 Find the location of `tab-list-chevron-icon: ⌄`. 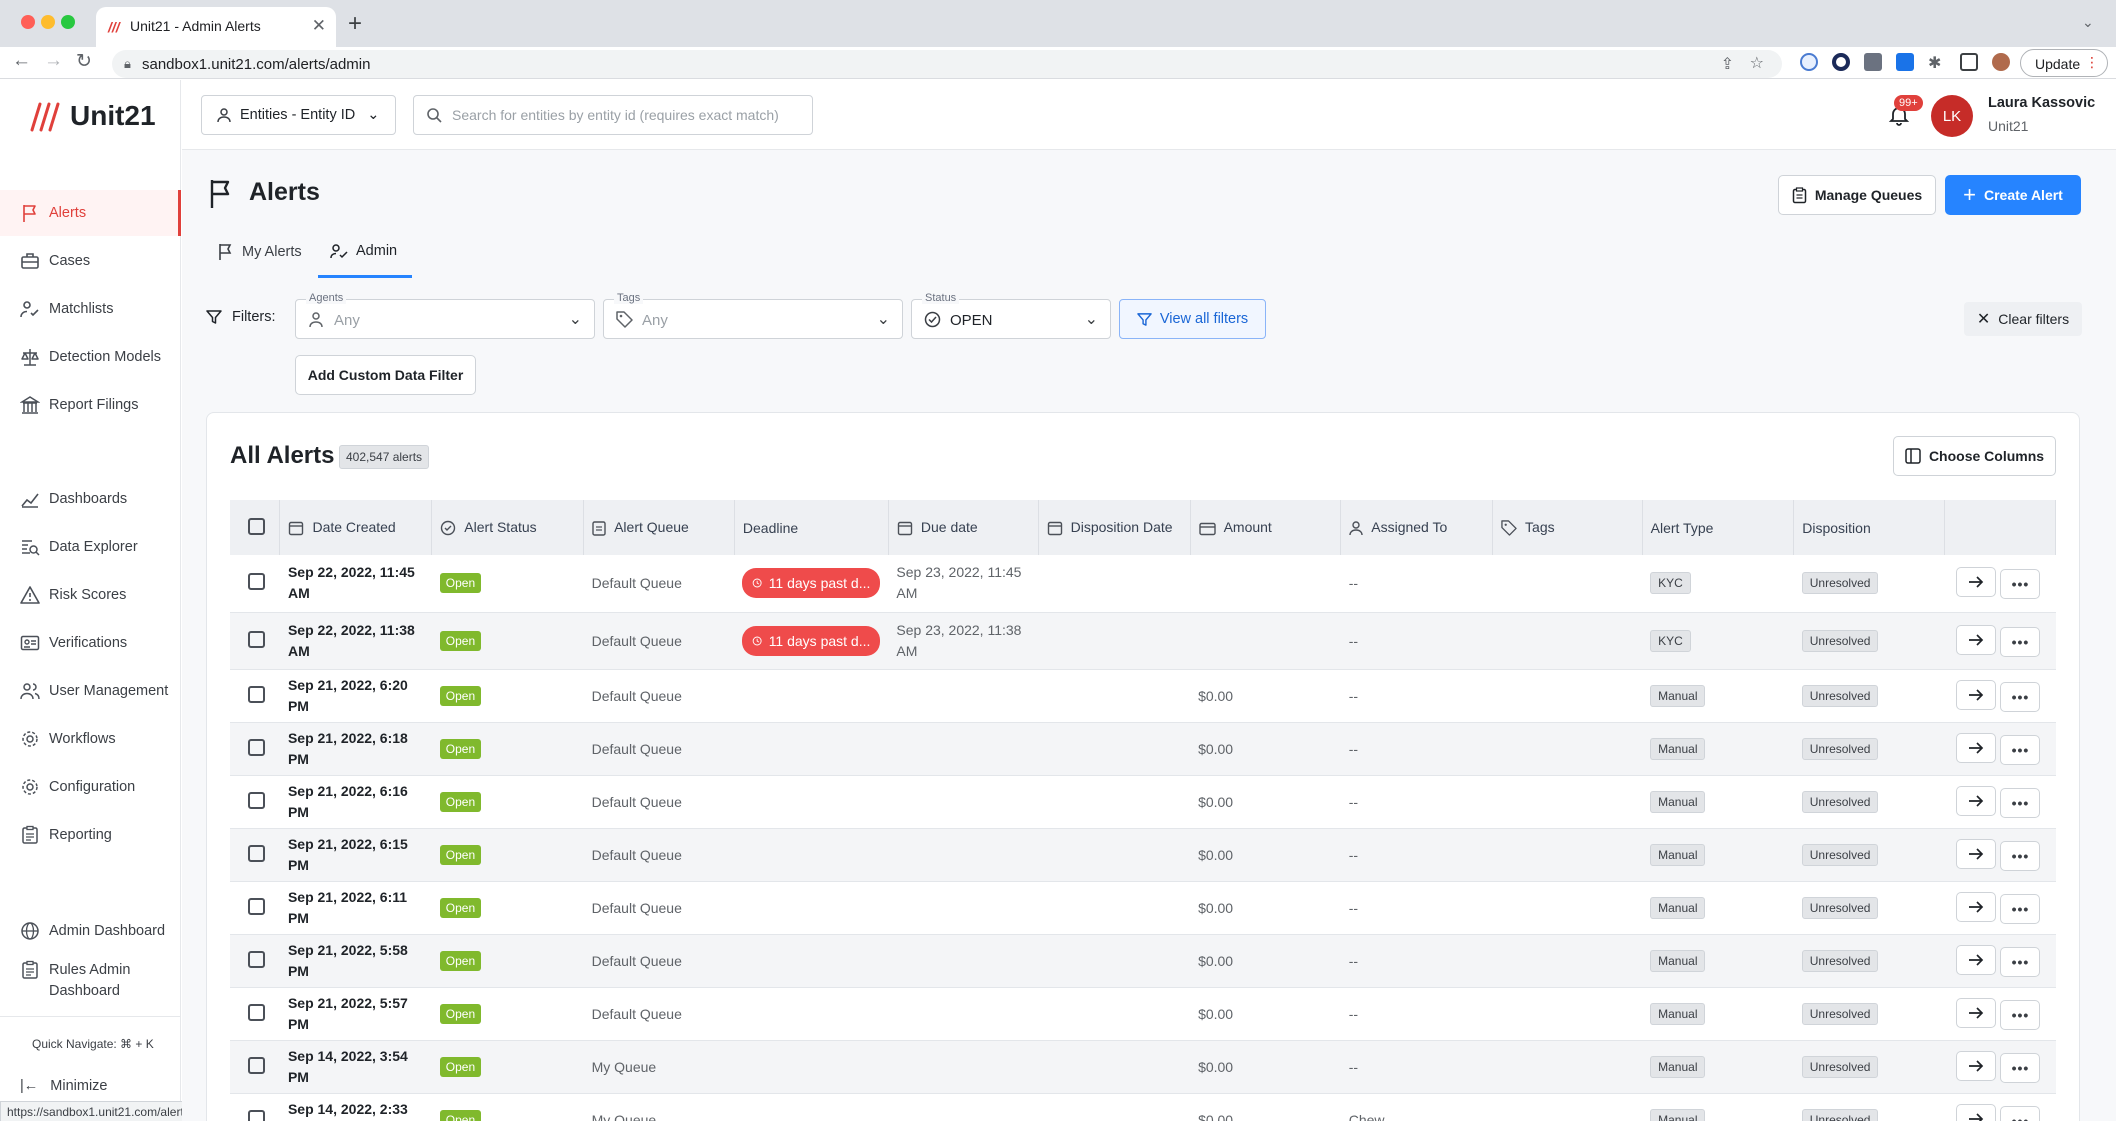

tab-list-chevron-icon: ⌄ is located at coordinates (2088, 22).